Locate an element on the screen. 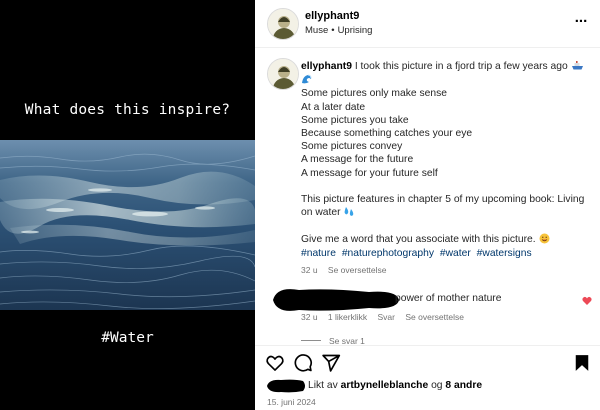 This screenshot has height=410, width=600. ship-icon is located at coordinates (577, 65).